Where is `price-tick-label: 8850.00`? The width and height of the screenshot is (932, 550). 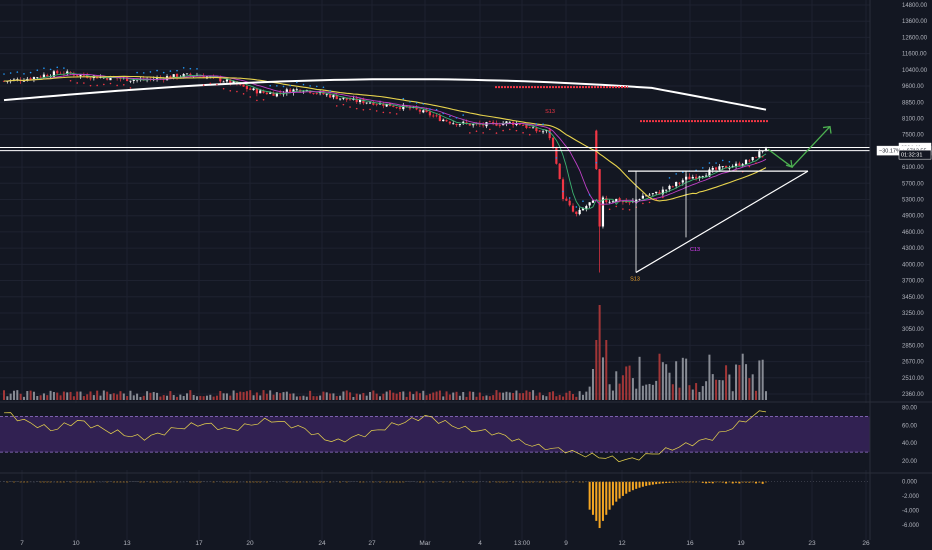 price-tick-label: 8850.00 is located at coordinates (913, 103).